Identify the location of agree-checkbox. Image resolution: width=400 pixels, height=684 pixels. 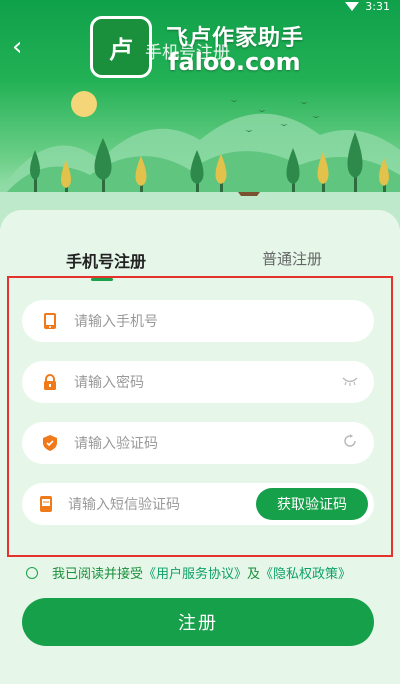
(32, 572).